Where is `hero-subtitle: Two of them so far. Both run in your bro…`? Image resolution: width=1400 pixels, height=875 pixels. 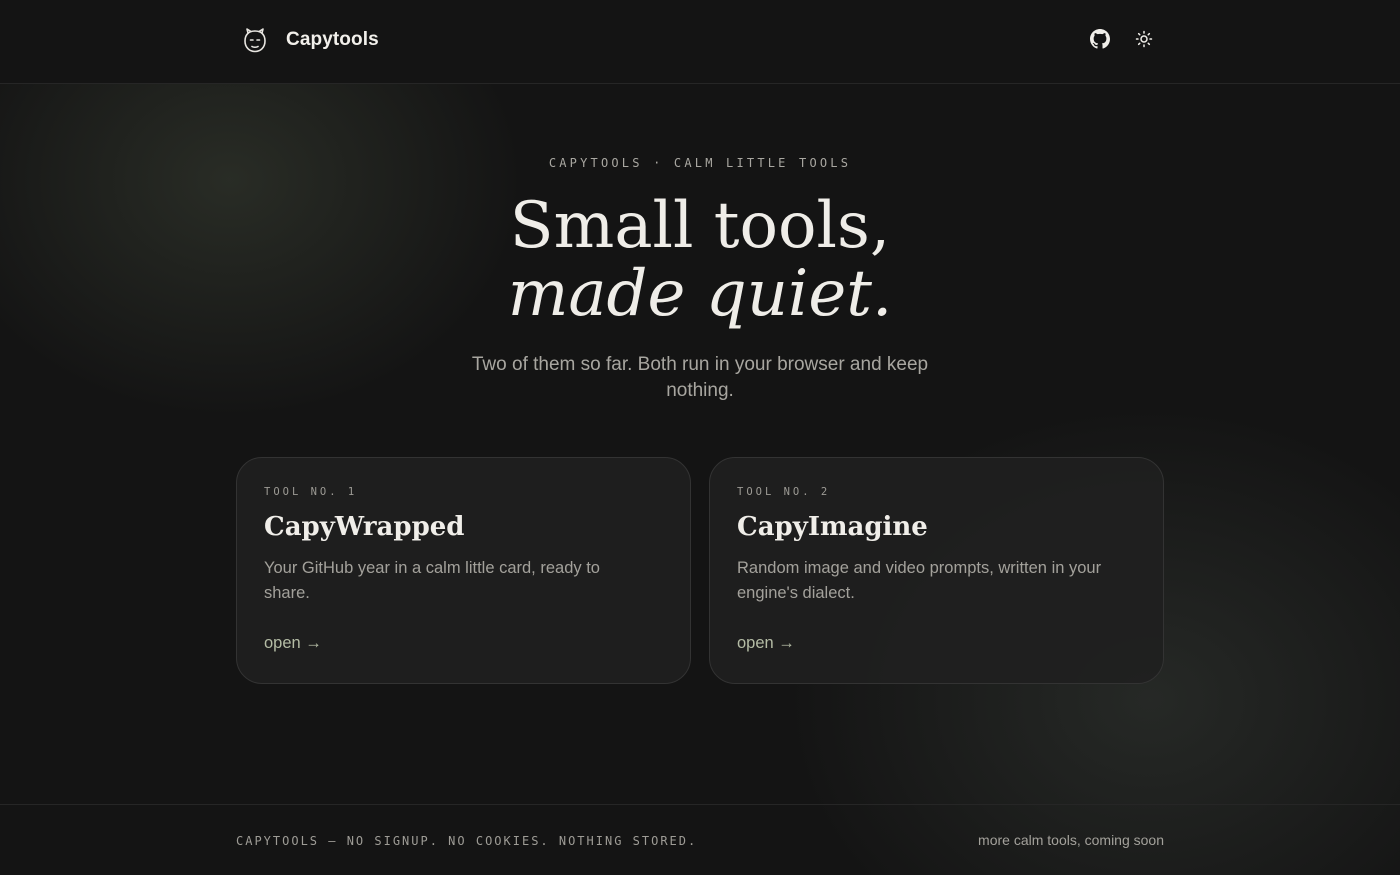
hero-subtitle: Two of them so far. Both run in your bro… is located at coordinates (700, 377).